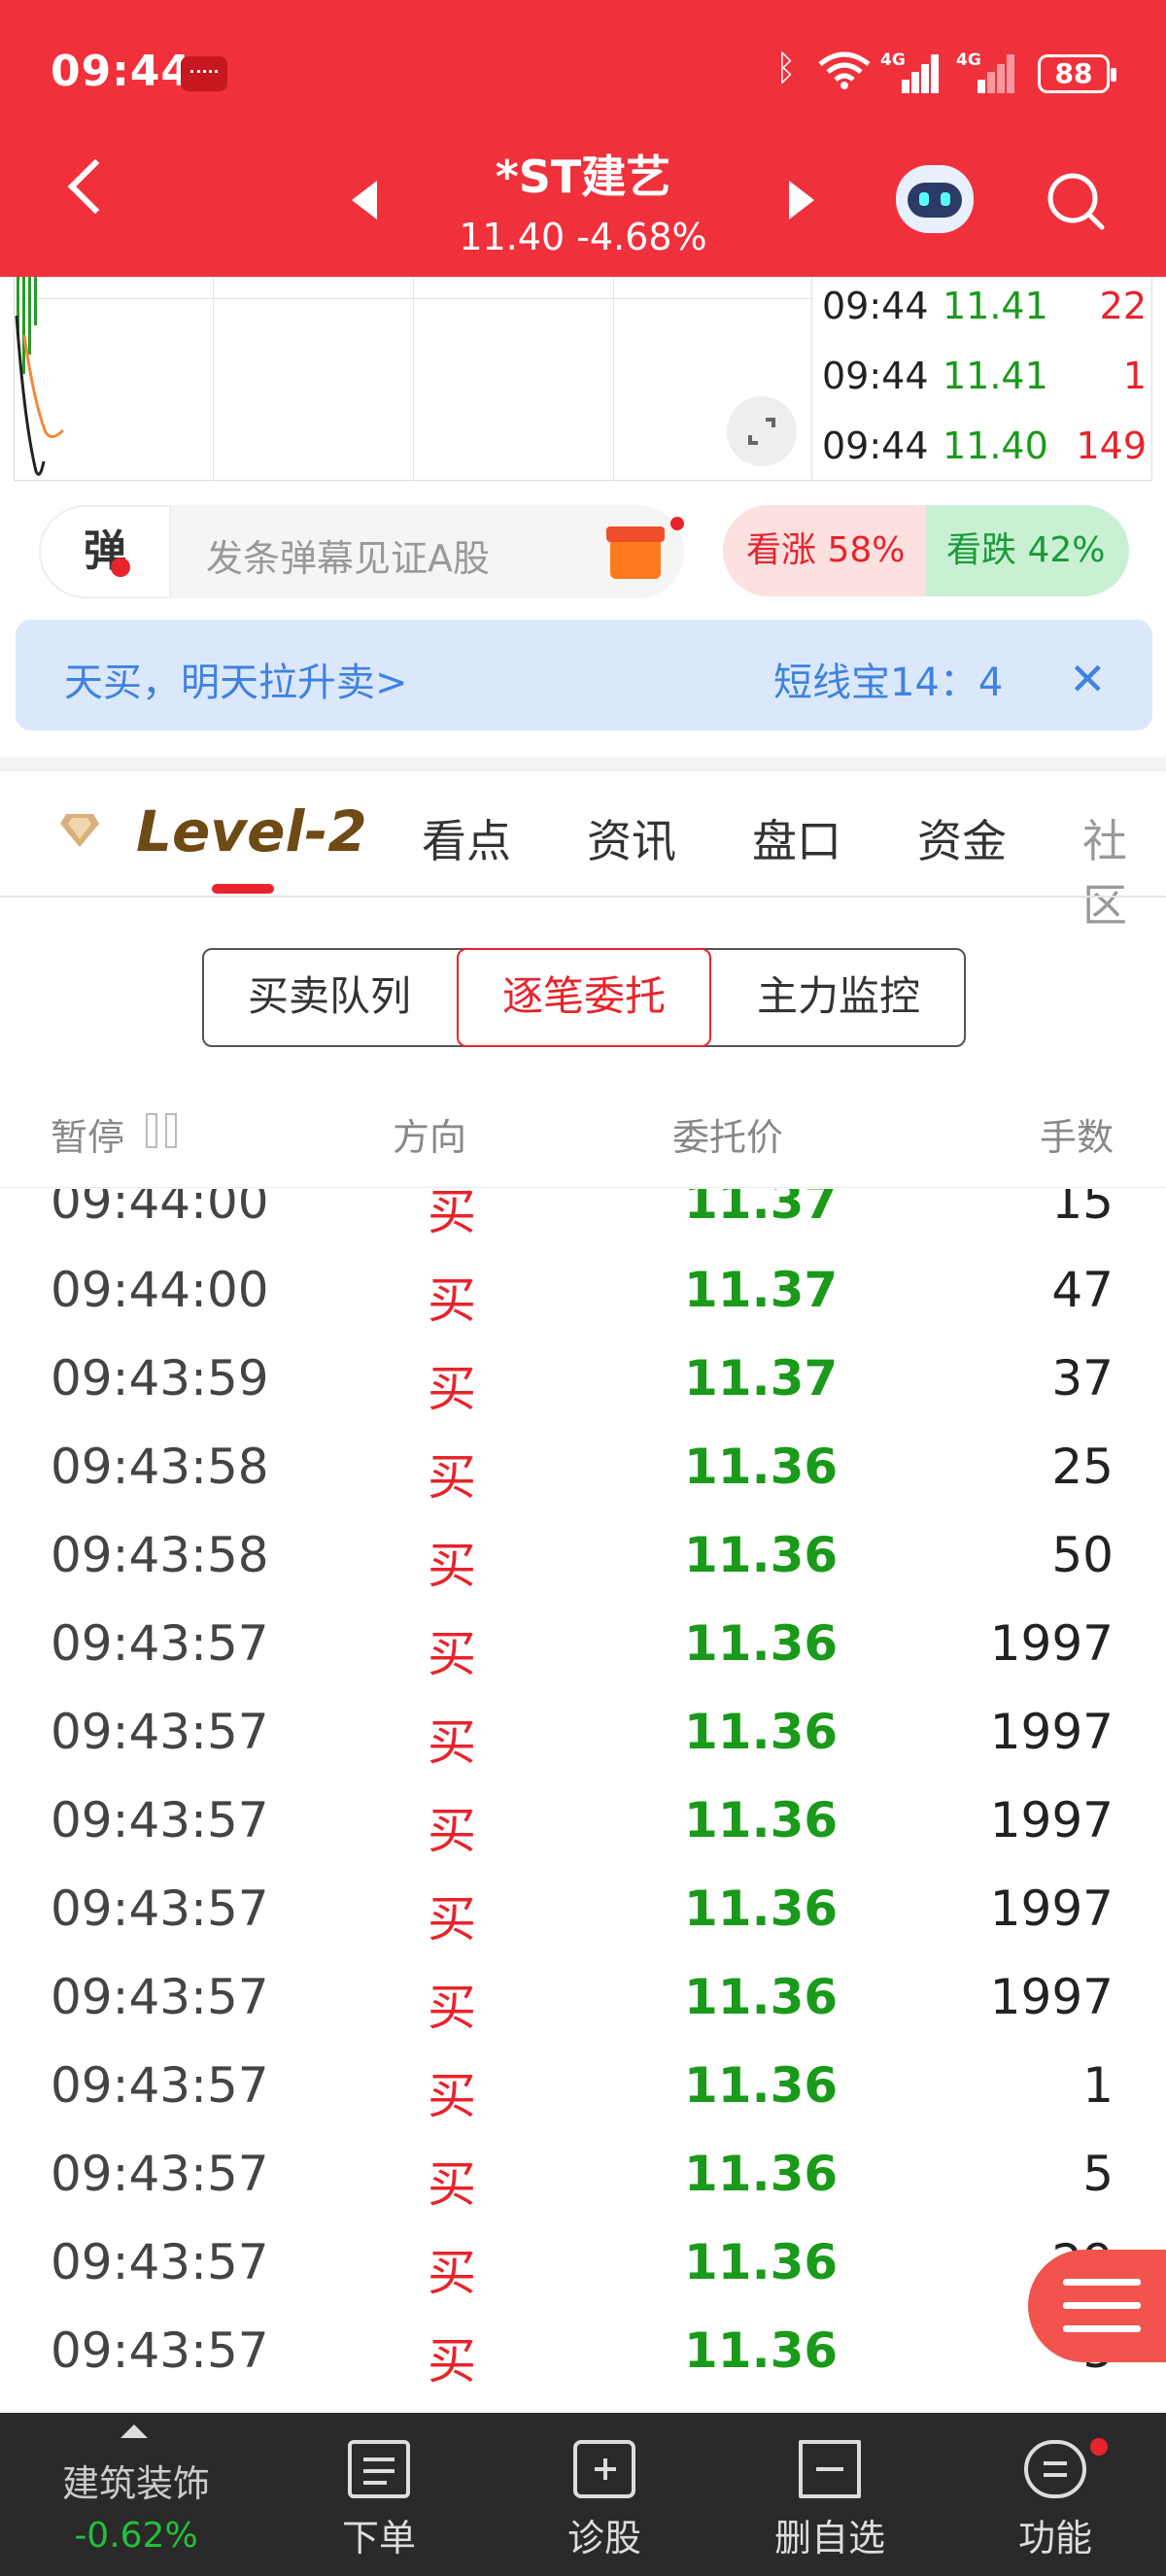 The width and height of the screenshot is (1166, 2576). I want to click on table-row: 09:44:00 买 11.37 15, so click(583, 1220).